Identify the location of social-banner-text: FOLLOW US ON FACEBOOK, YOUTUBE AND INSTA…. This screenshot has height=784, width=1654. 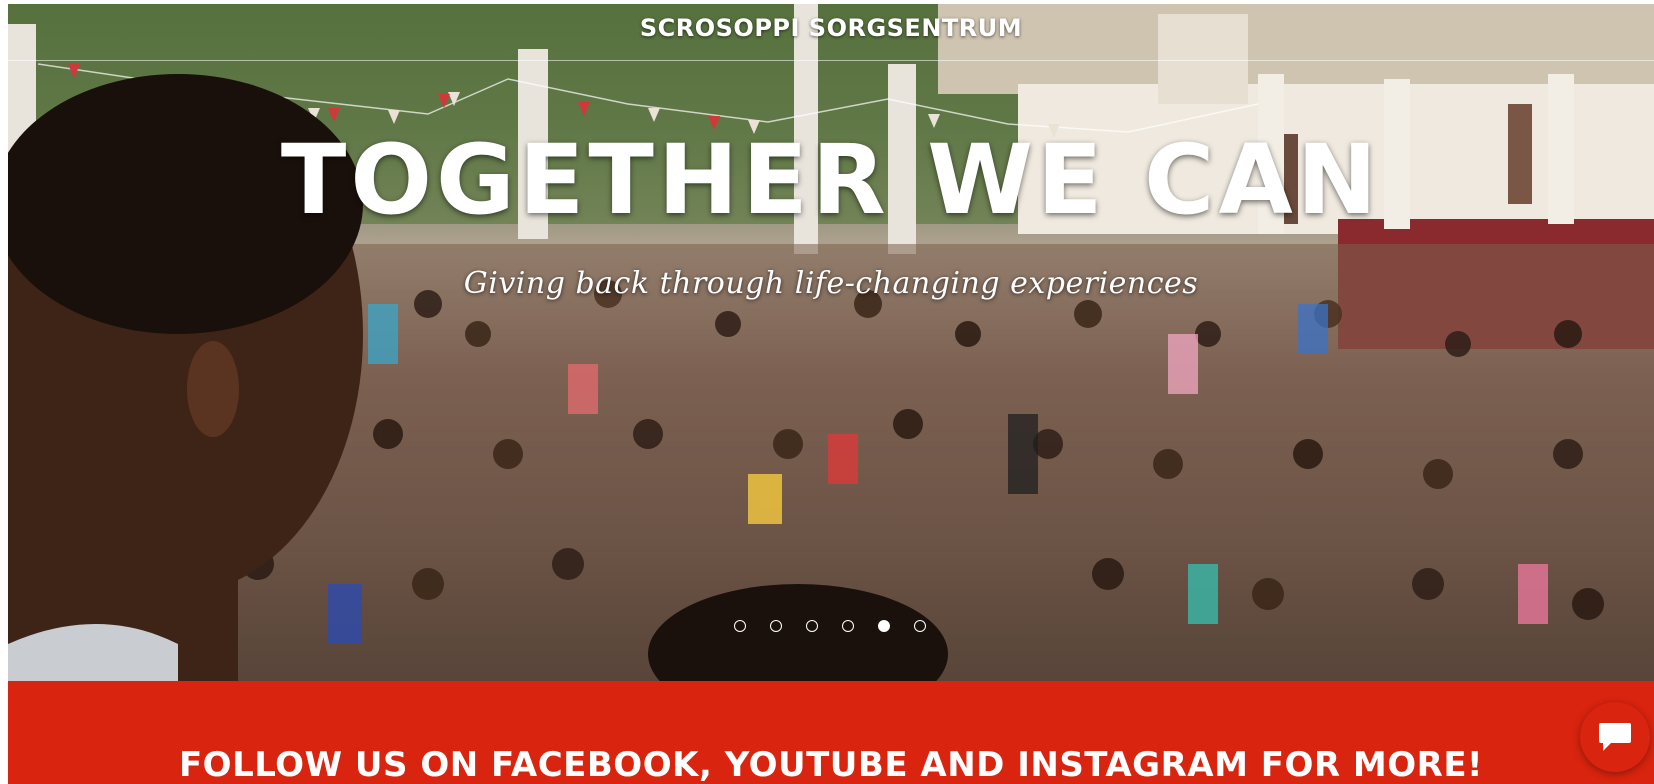
(831, 764).